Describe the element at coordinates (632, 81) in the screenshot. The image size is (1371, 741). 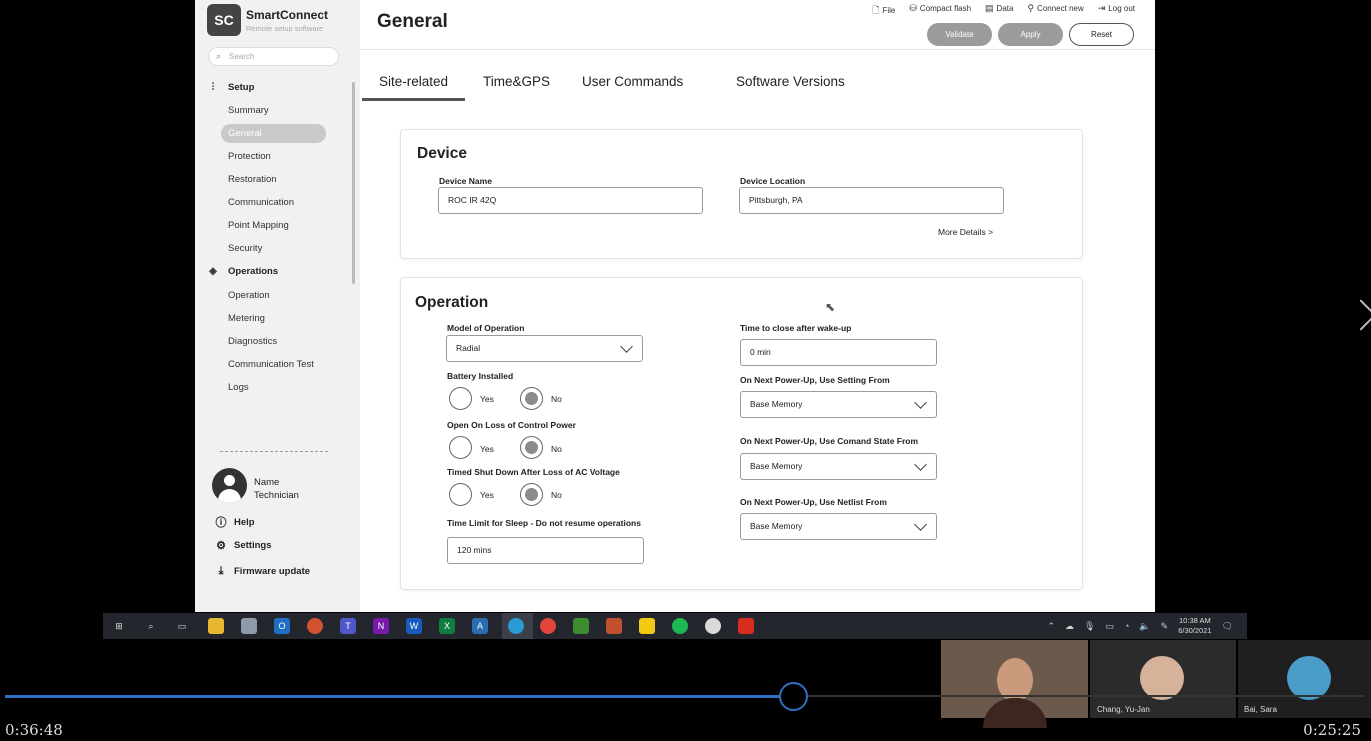
I see `tab-user-commands: User Commands` at that location.